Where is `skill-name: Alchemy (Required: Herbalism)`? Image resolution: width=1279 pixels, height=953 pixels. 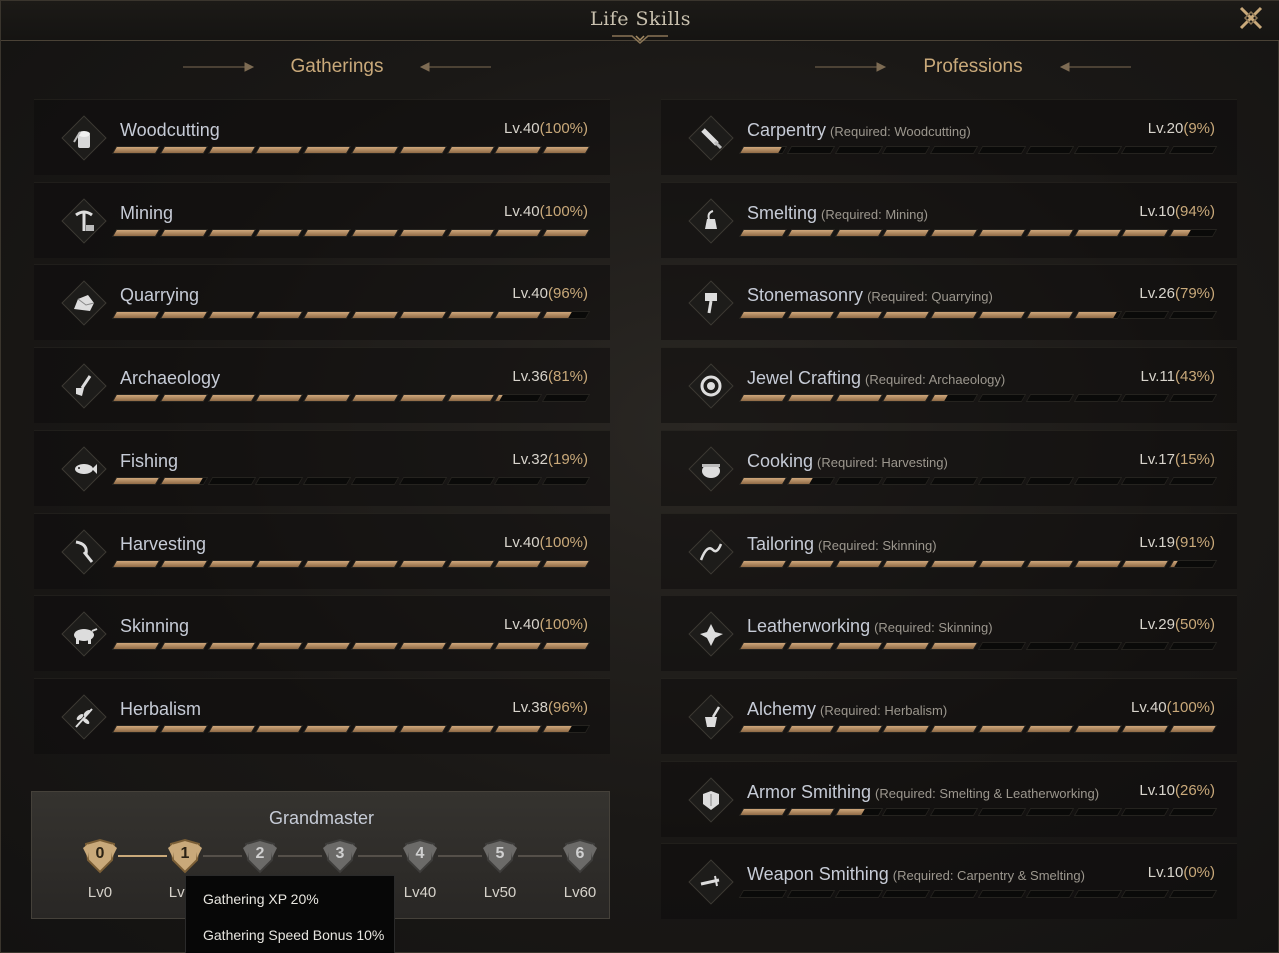
skill-name: Alchemy (Required: Herbalism) is located at coordinates (847, 709).